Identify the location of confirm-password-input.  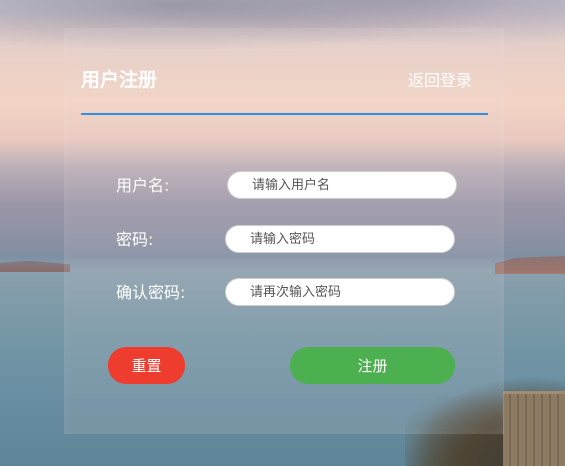
(340, 292).